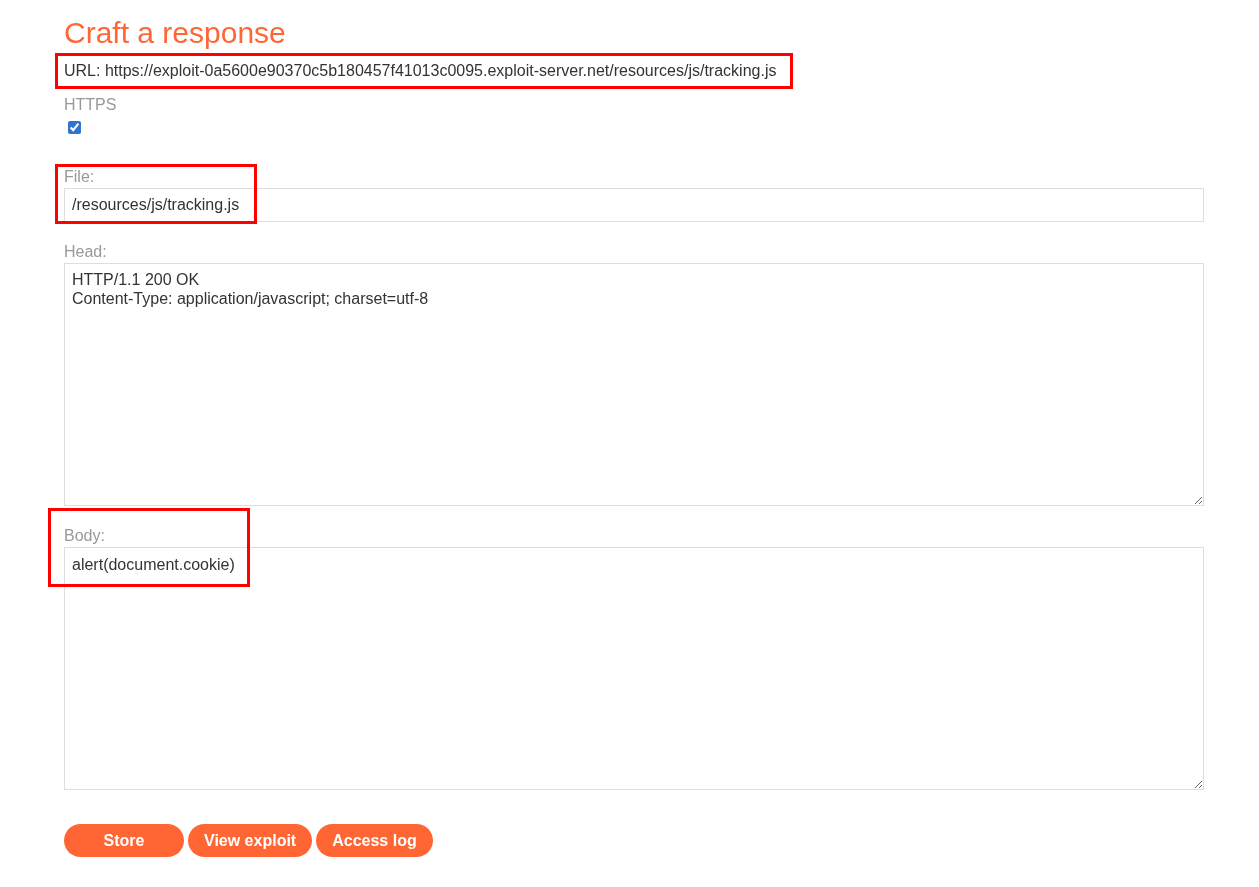 This screenshot has height=887, width=1259. Describe the element at coordinates (634, 205) in the screenshot. I see `file-input: /resources/js/tracking.js` at that location.